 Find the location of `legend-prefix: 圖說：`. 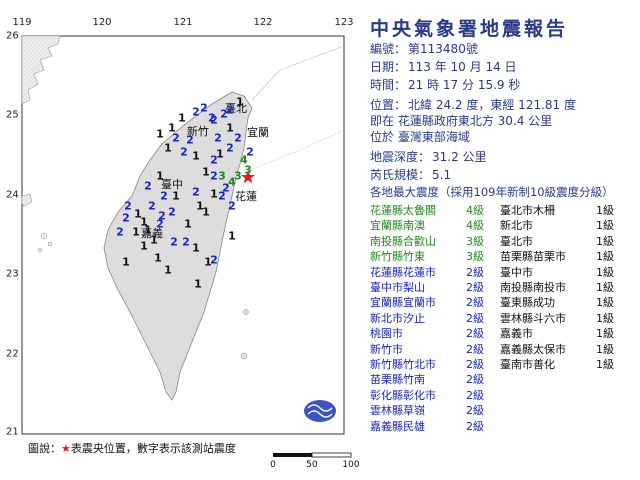

legend-prefix: 圖說： is located at coordinates (44, 448).